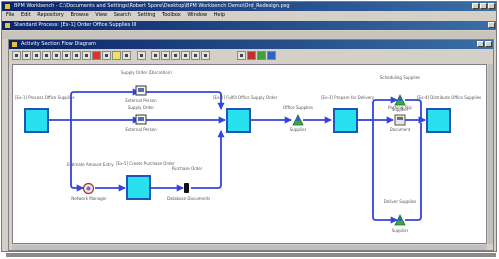  I want to click on model-toolbar, so click(249, 35).